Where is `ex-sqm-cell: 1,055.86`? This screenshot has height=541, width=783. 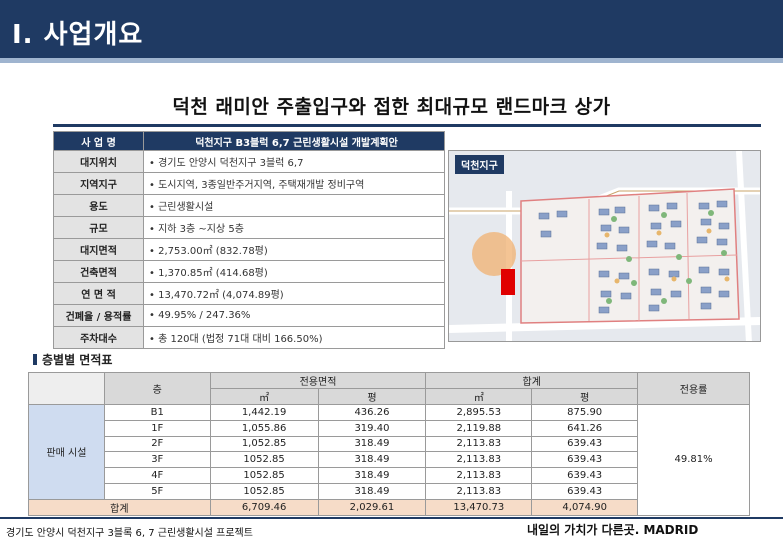
ex-sqm-cell: 1,055.86 is located at coordinates (264, 428).